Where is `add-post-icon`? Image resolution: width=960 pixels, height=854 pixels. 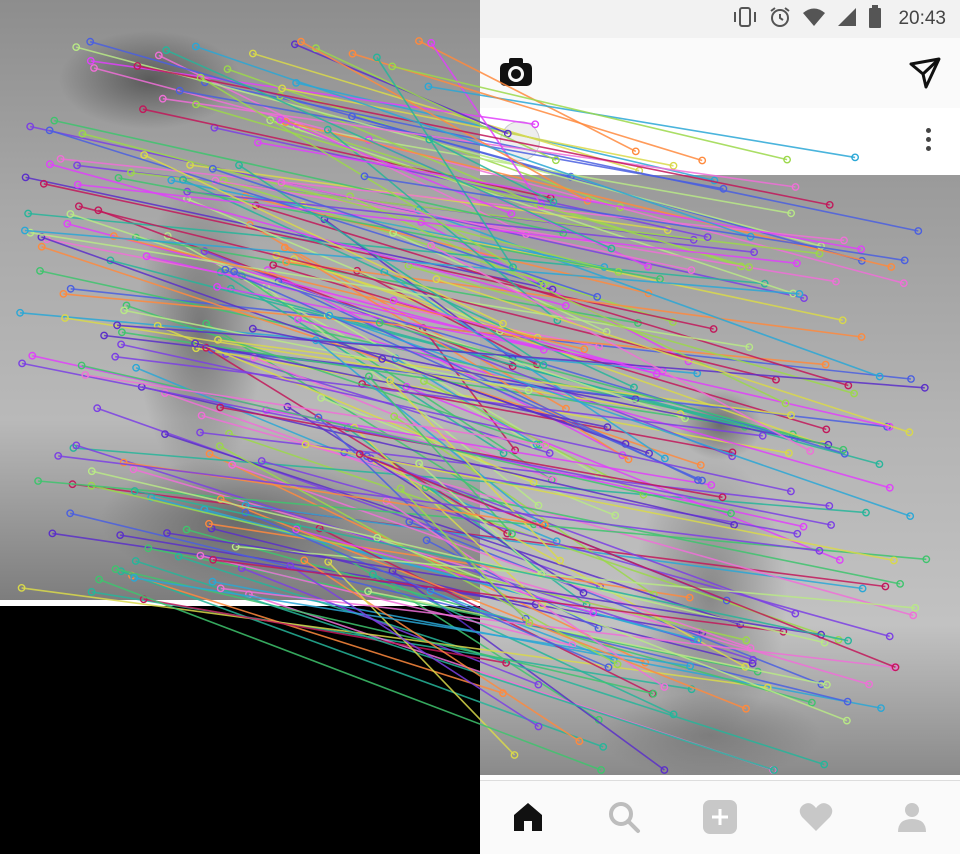 add-post-icon is located at coordinates (720, 819).